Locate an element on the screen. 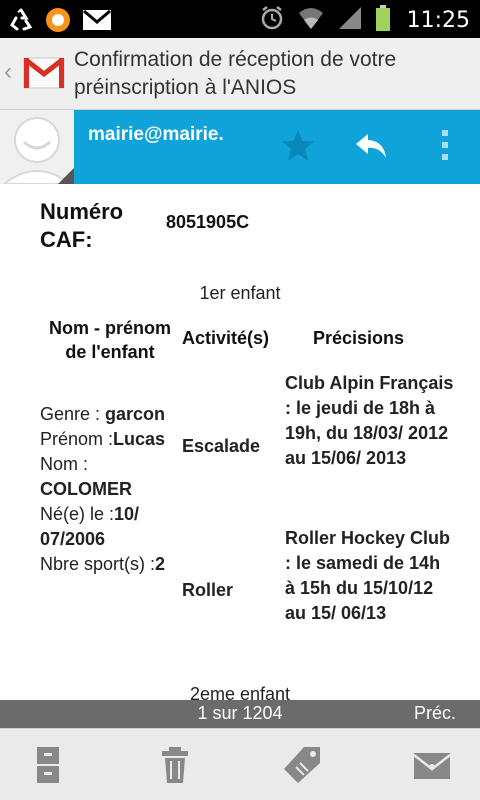  bottom-action-bar is located at coordinates (240, 764).